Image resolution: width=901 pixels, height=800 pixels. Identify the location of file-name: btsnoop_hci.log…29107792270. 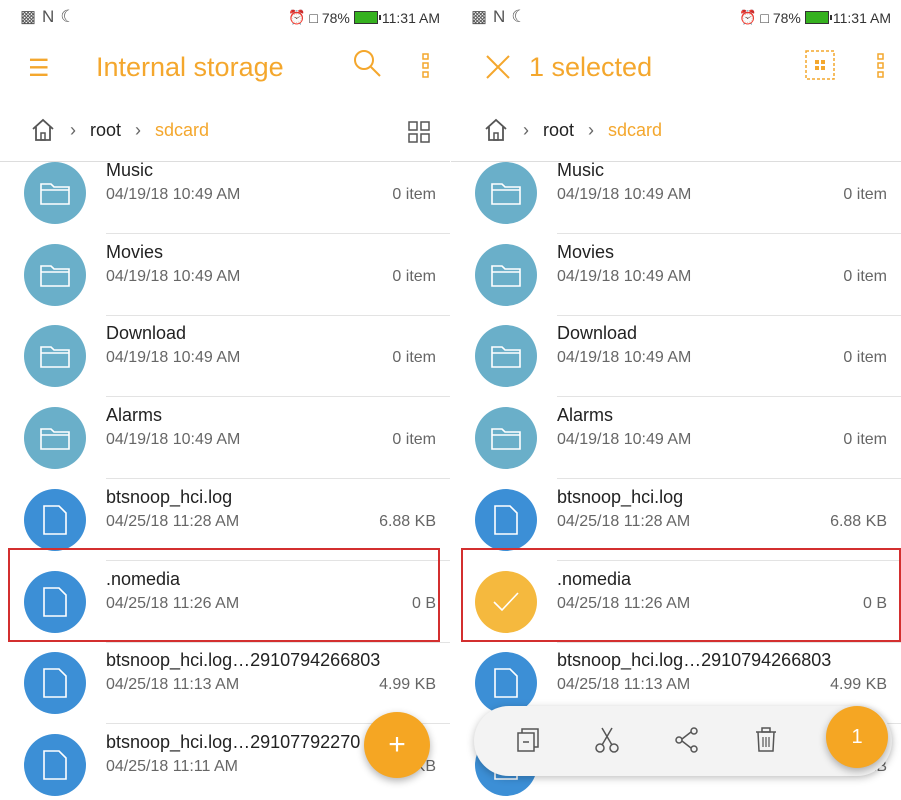
(233, 741).